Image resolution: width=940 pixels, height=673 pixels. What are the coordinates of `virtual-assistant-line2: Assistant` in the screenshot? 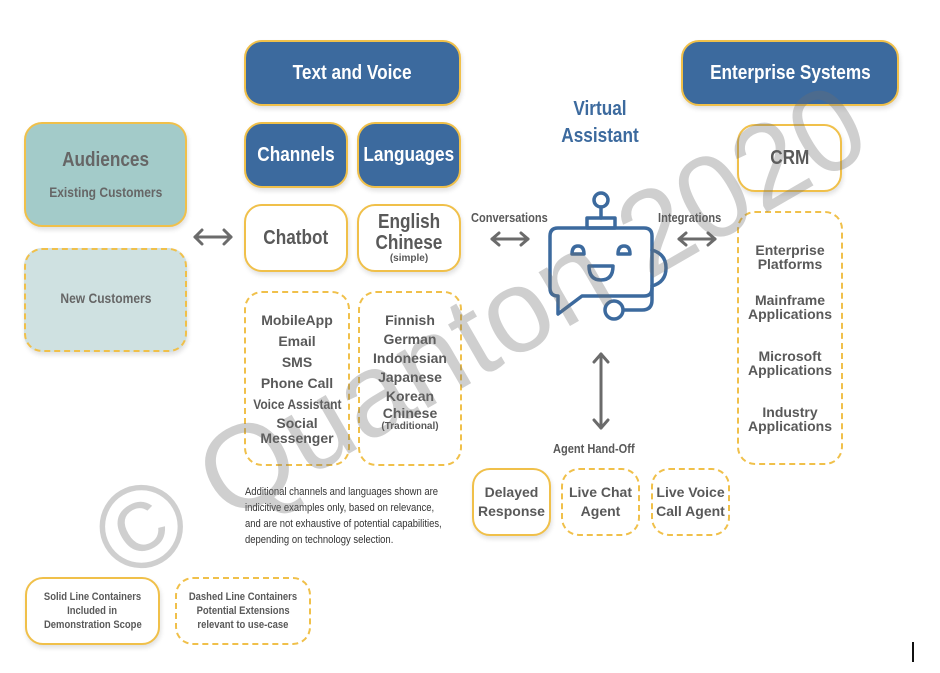 It's located at (600, 136).